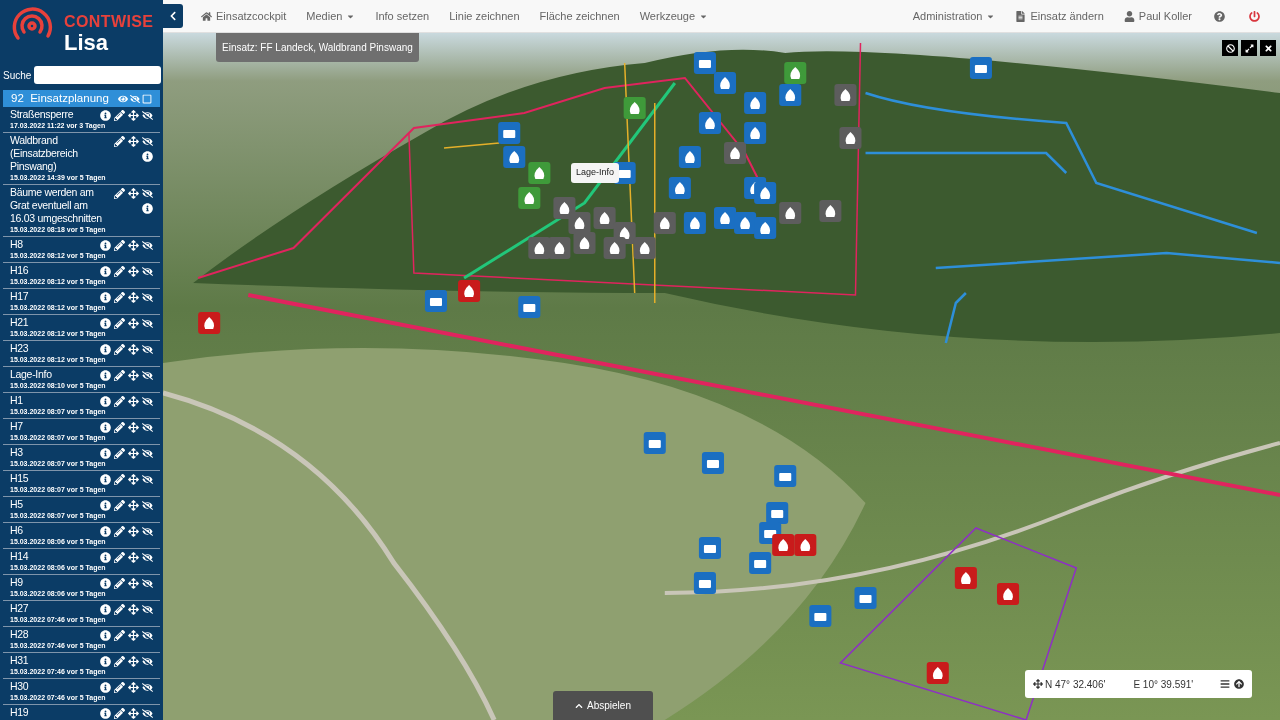 This screenshot has height=720, width=1280. What do you see at coordinates (173, 16) in the screenshot?
I see `collapse-button` at bounding box center [173, 16].